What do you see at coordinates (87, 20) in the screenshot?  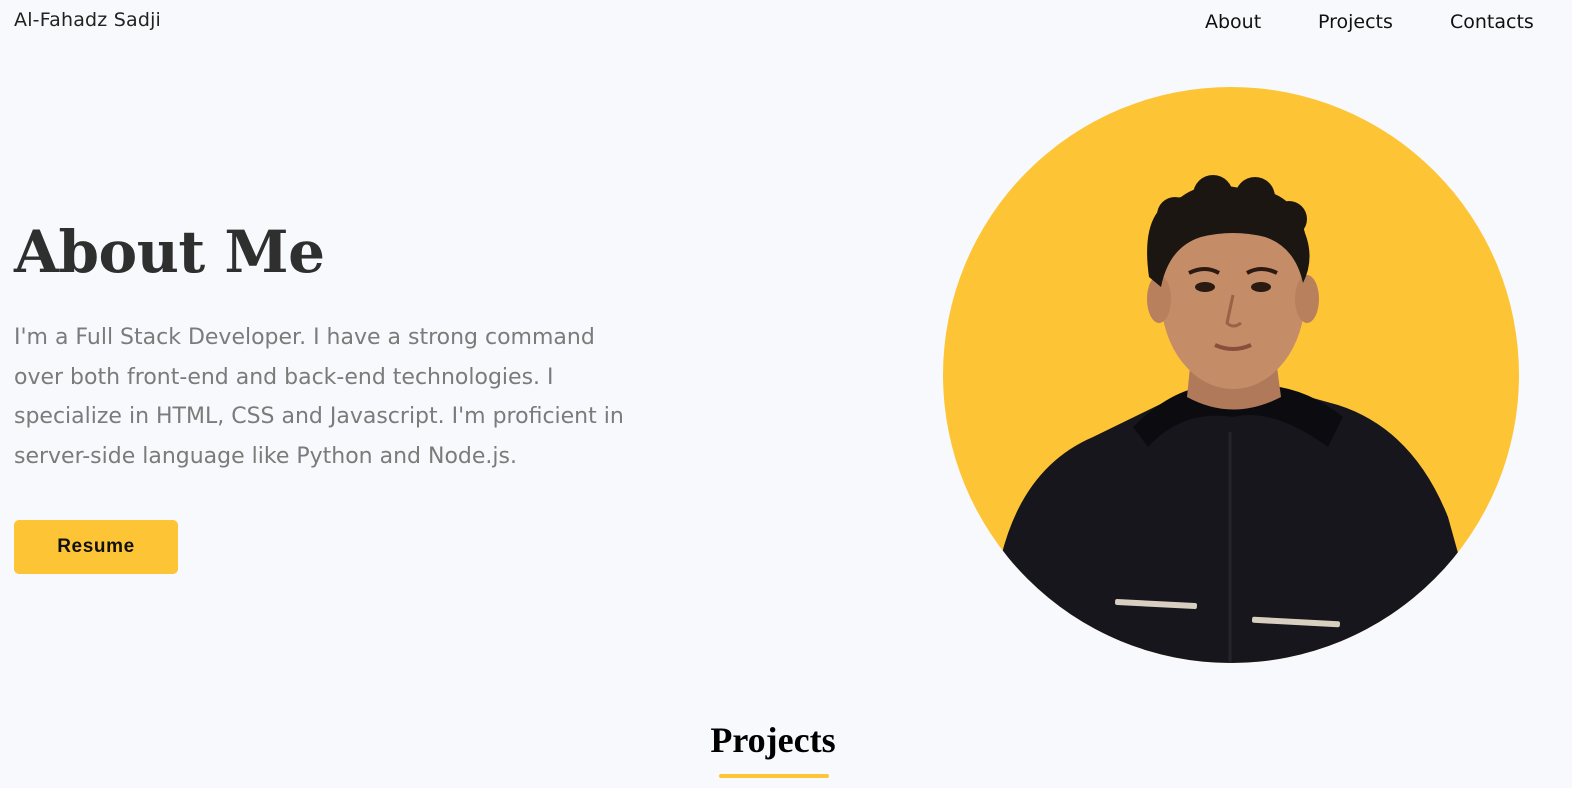 I see `brand-name: Al-Fahadz Sadji` at bounding box center [87, 20].